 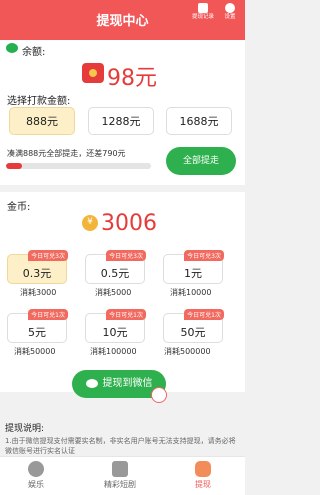 What do you see at coordinates (113, 351) in the screenshot?
I see `coin-consume: 消耗100000` at bounding box center [113, 351].